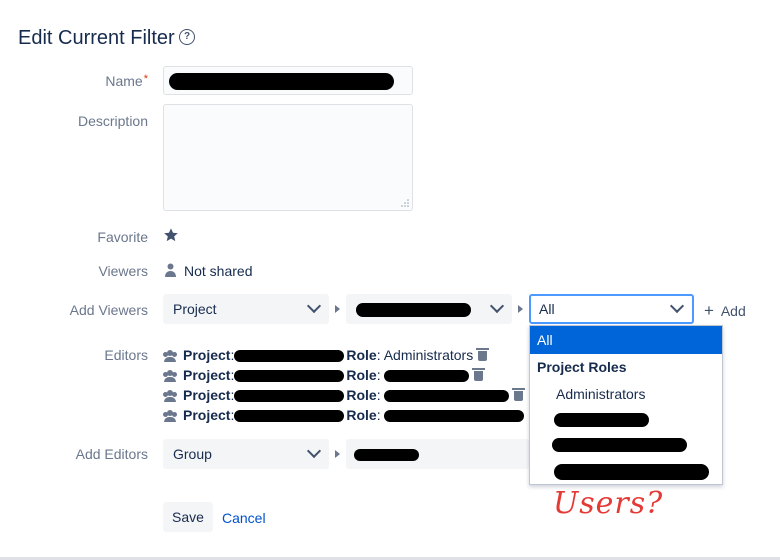  I want to click on plus-icon: +, so click(709, 310).